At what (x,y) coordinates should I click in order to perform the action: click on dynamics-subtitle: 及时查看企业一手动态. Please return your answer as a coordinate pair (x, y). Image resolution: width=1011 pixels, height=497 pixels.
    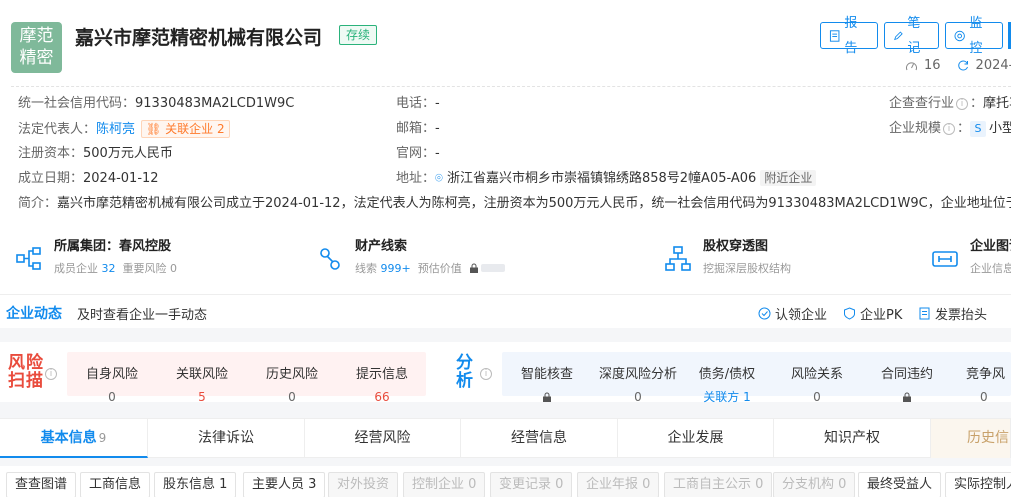
    Looking at the image, I should click on (142, 315).